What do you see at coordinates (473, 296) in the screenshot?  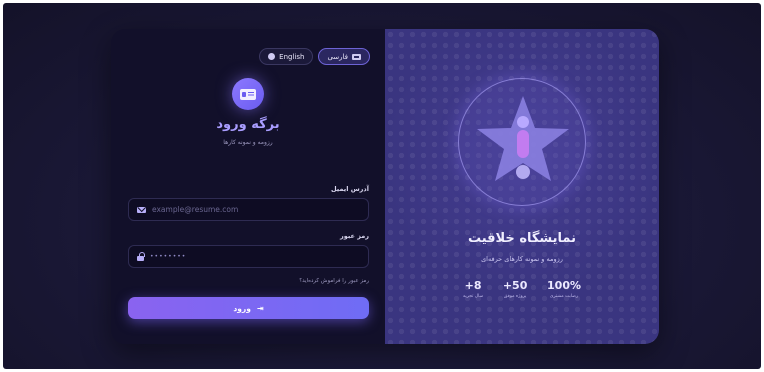 I see `stat-label: سال تجربه` at bounding box center [473, 296].